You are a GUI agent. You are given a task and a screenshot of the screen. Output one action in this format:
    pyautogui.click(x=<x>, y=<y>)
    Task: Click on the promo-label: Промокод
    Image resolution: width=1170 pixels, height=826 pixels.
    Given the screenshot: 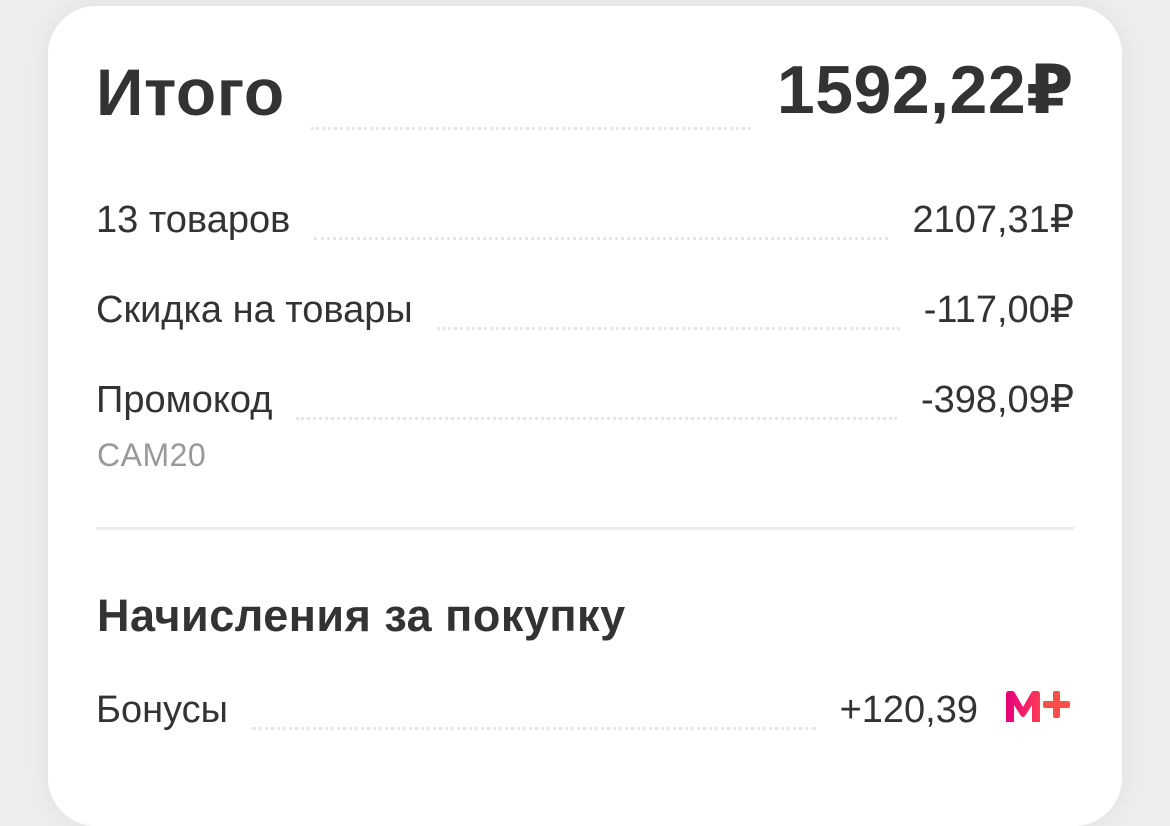 What is the action you would take?
    pyautogui.click(x=184, y=400)
    